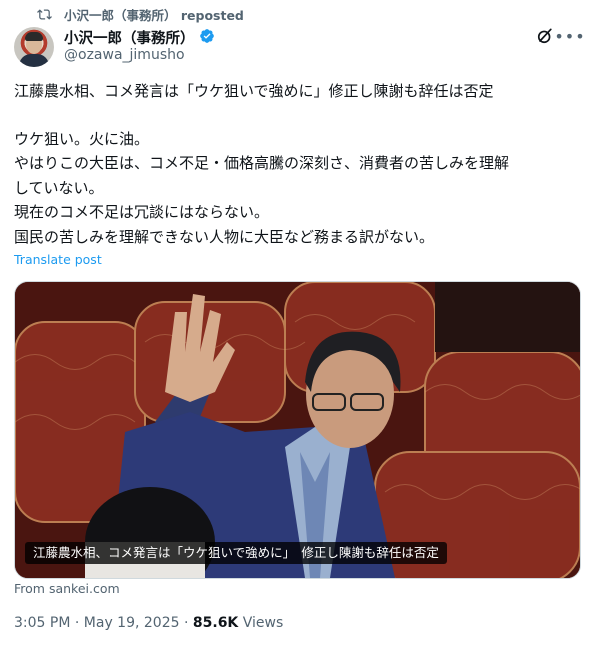 The height and width of the screenshot is (646, 590). Describe the element at coordinates (224, 237) in the screenshot. I see `post-text-line: 国民の苦しみを理解できない人物に大臣など務まる訳がない。` at that location.